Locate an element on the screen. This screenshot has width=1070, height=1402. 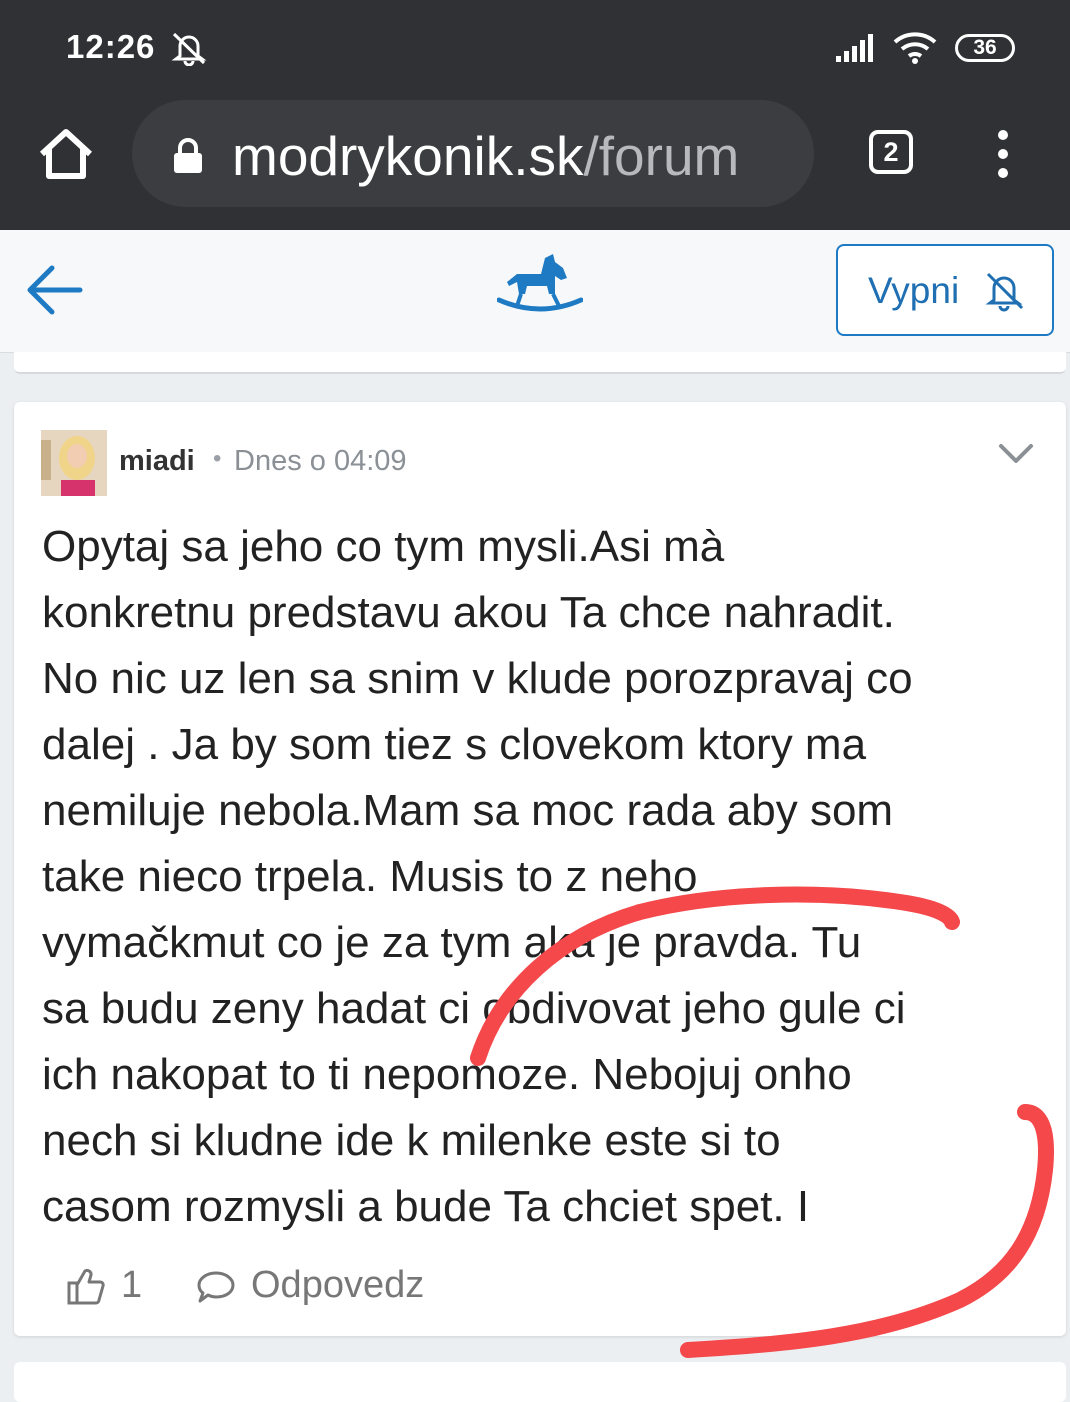
like-count: 1 is located at coordinates (132, 1285).